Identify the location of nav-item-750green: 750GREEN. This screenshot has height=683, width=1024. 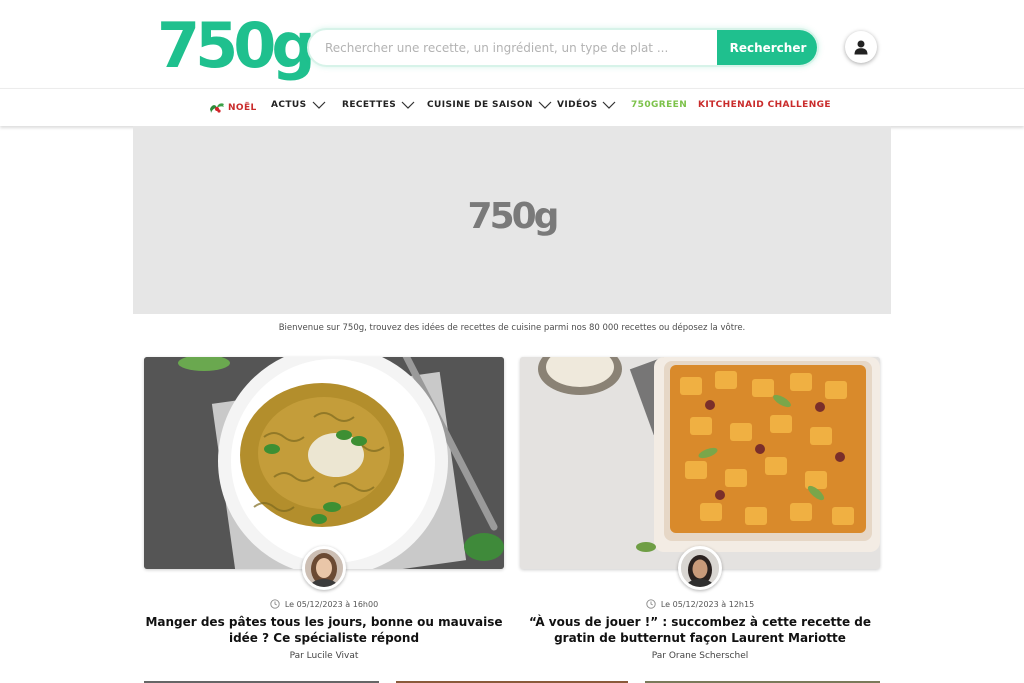
(659, 105).